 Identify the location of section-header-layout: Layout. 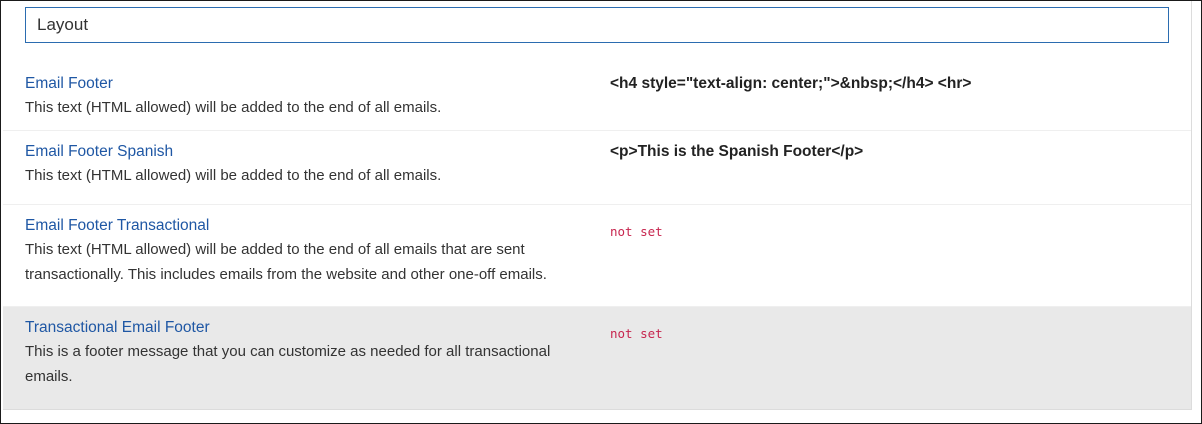
(597, 25).